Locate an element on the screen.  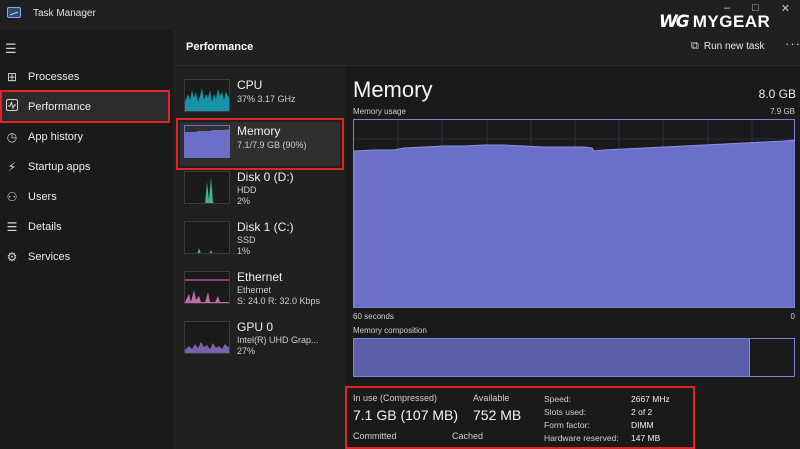
device-stat: 2% is located at coordinates (244, 201).